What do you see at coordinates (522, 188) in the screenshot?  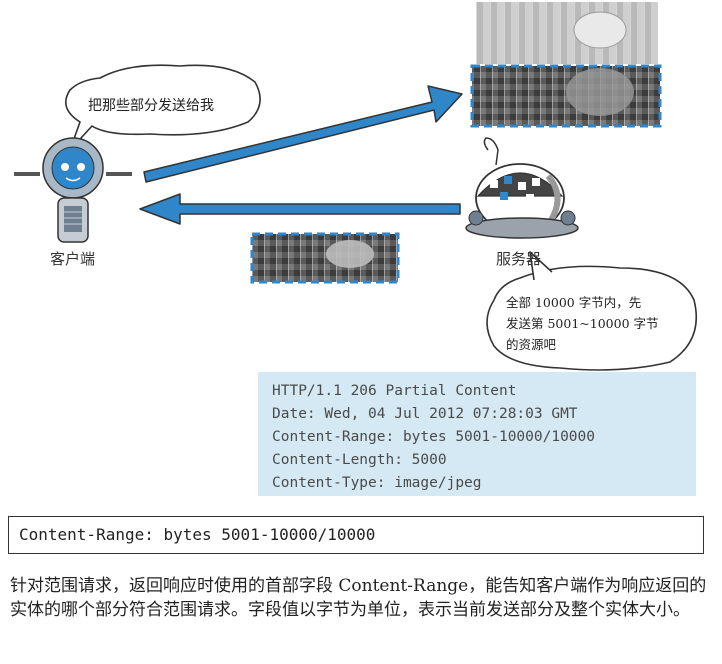 I see `server-robot-icon` at bounding box center [522, 188].